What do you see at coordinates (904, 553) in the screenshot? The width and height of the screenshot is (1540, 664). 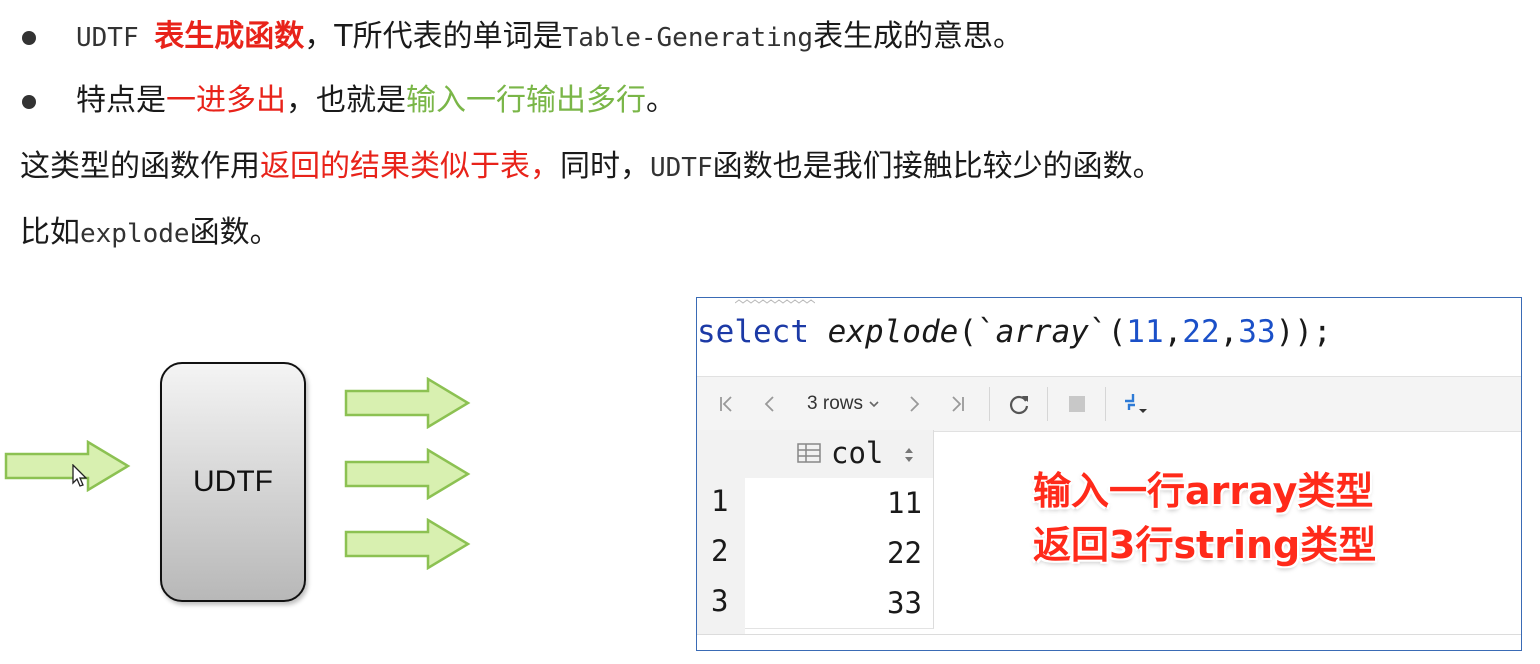 I see `cell-value: 22` at bounding box center [904, 553].